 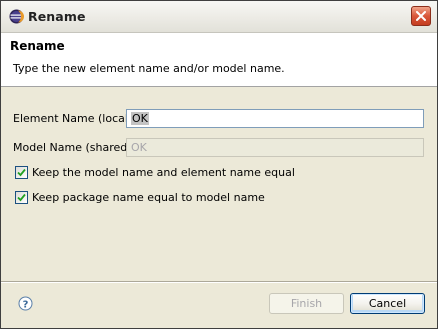 I want to click on cancel-button: Cancel, so click(x=387, y=303).